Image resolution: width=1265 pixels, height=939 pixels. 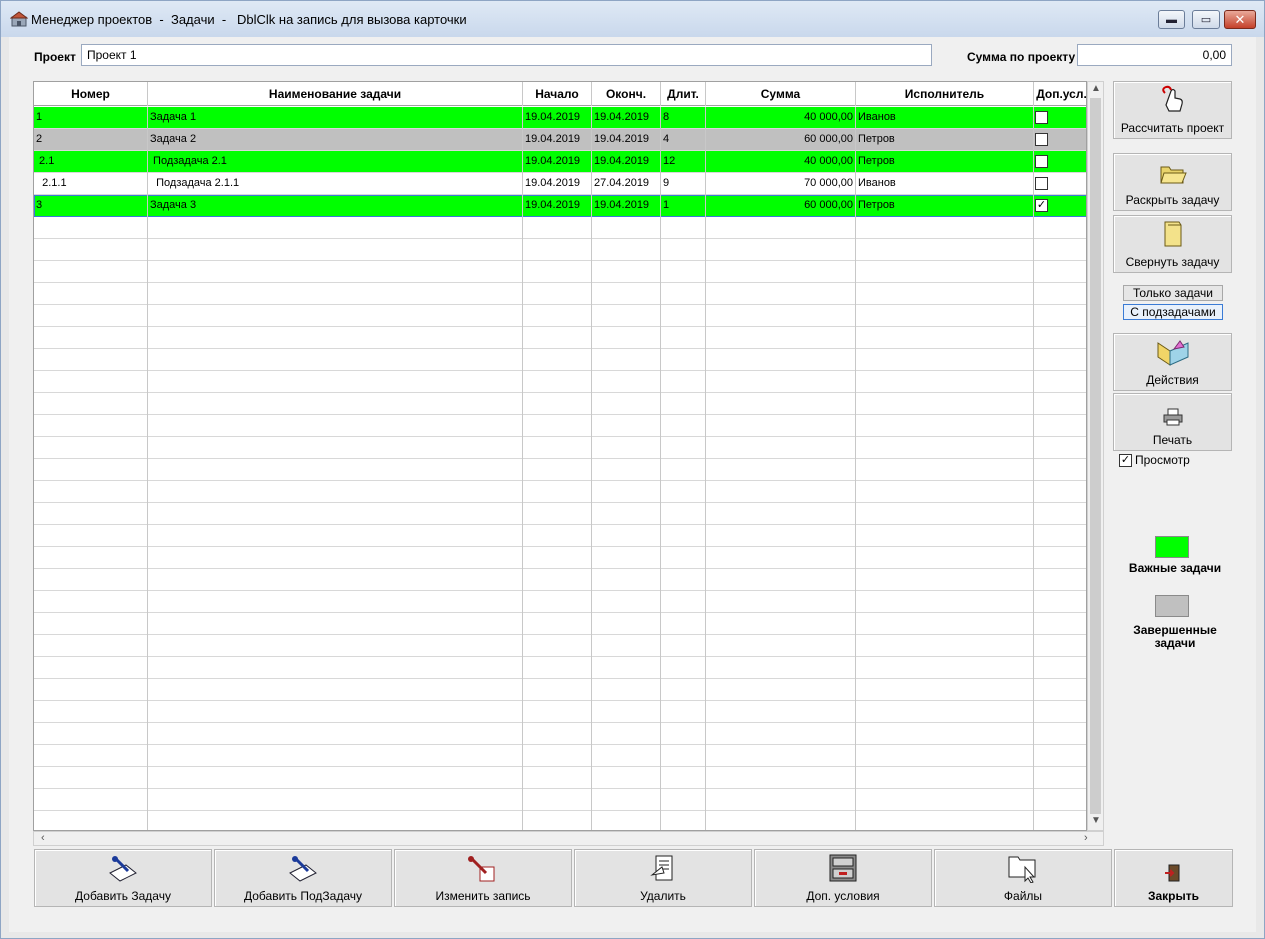 What do you see at coordinates (1060, 206) in the screenshot?
I see `cell-extra-conditions: ✓` at bounding box center [1060, 206].